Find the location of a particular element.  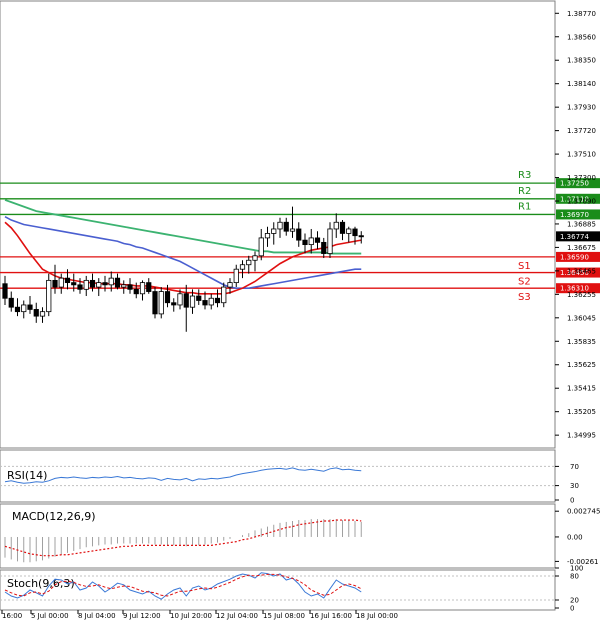

y-tick-label: 1.36465 is located at coordinates (581, 271).